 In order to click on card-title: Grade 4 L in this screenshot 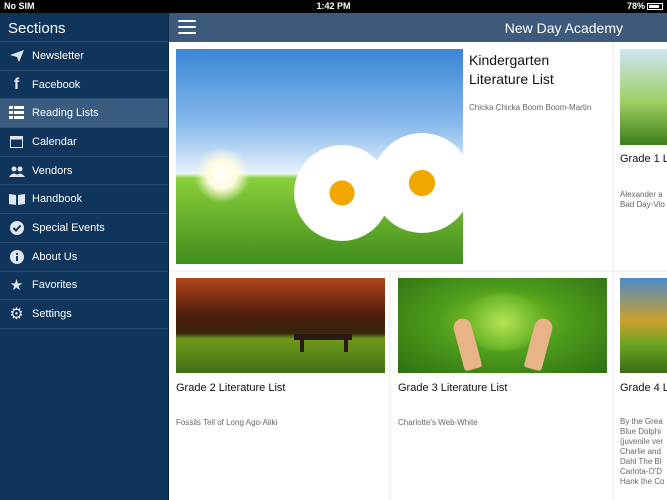, I will do `click(643, 388)`.